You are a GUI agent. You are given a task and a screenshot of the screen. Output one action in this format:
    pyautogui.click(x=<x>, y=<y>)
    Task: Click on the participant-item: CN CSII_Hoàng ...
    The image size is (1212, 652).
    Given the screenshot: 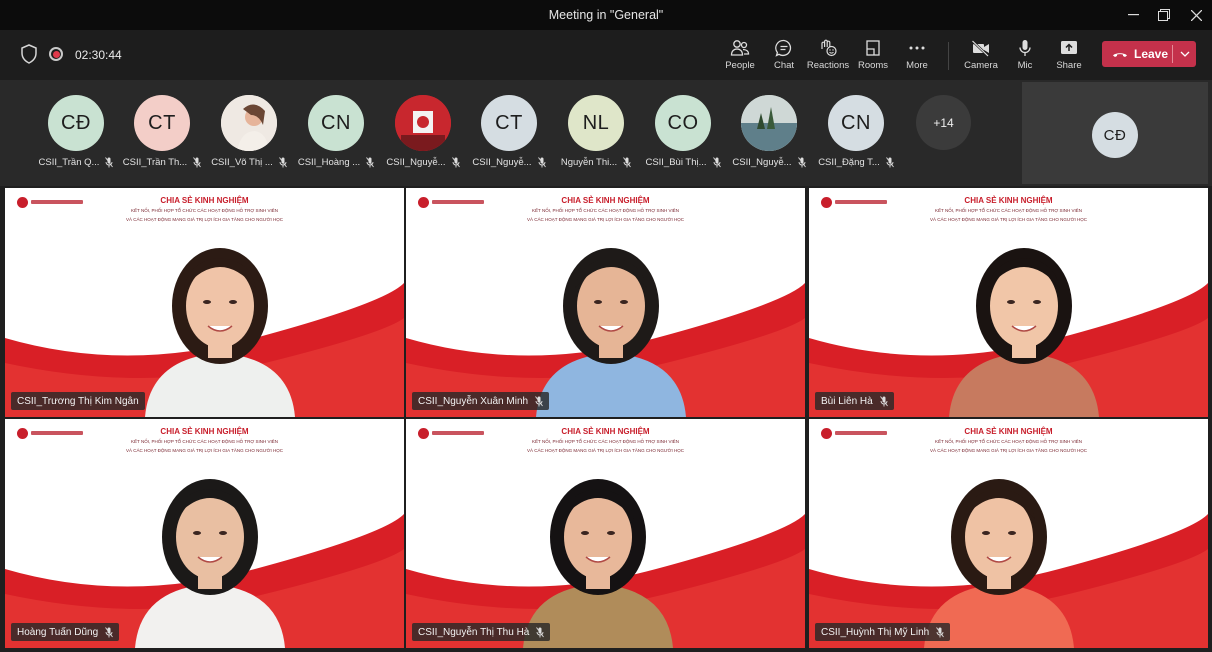 What is the action you would take?
    pyautogui.click(x=336, y=131)
    